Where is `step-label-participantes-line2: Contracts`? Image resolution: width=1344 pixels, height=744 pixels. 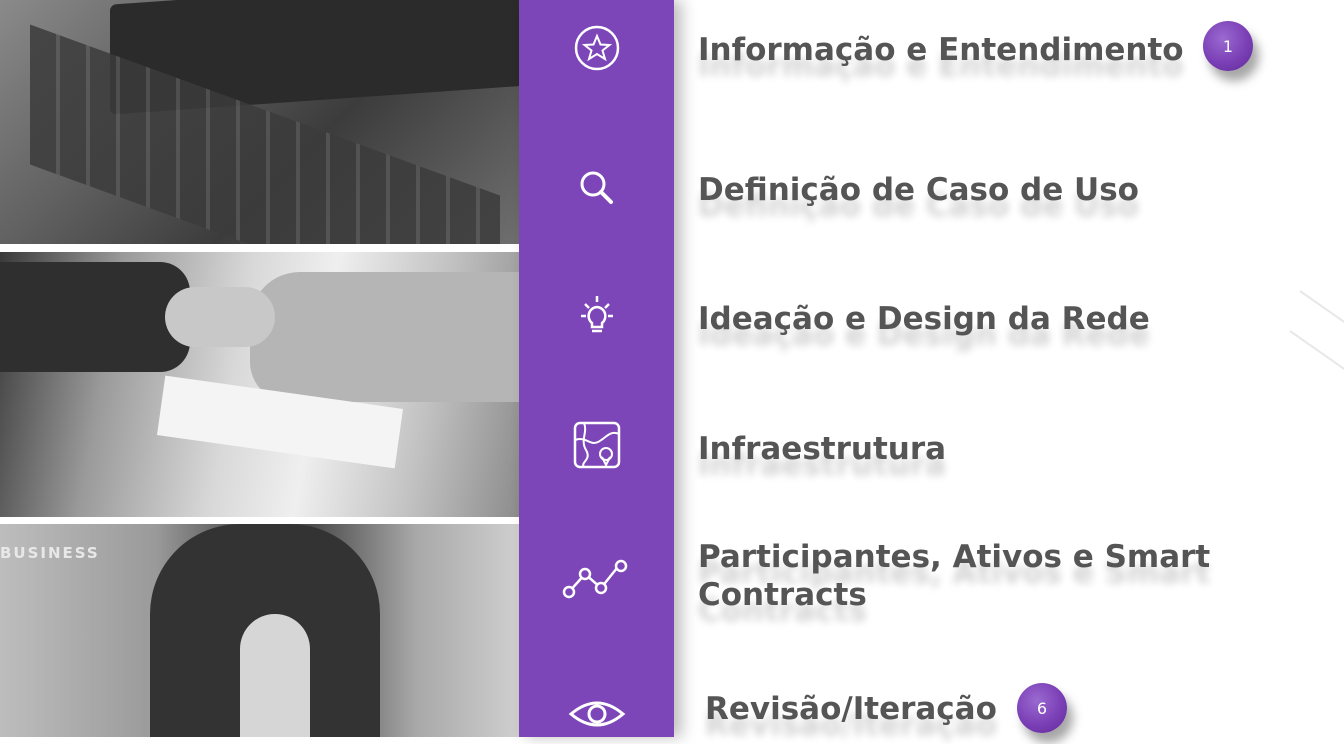 step-label-participantes-line2: Contracts is located at coordinates (782, 595).